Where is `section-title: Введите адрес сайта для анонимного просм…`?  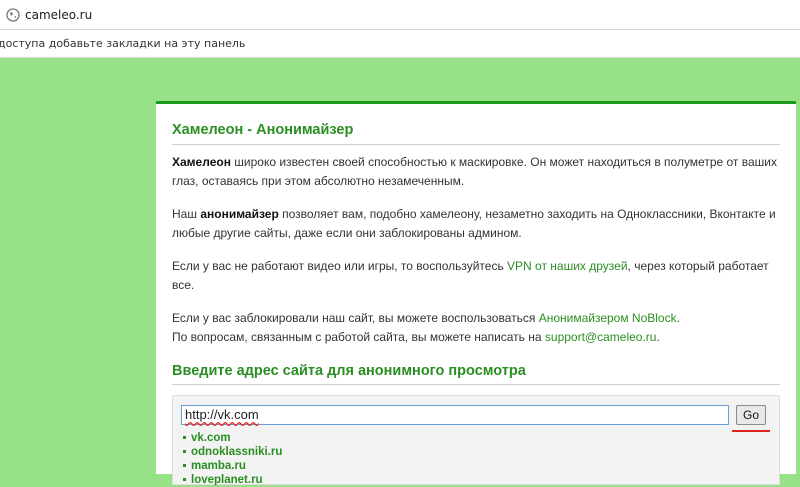
section-title: Введите адрес сайта для анонимного просм… is located at coordinates (476, 374).